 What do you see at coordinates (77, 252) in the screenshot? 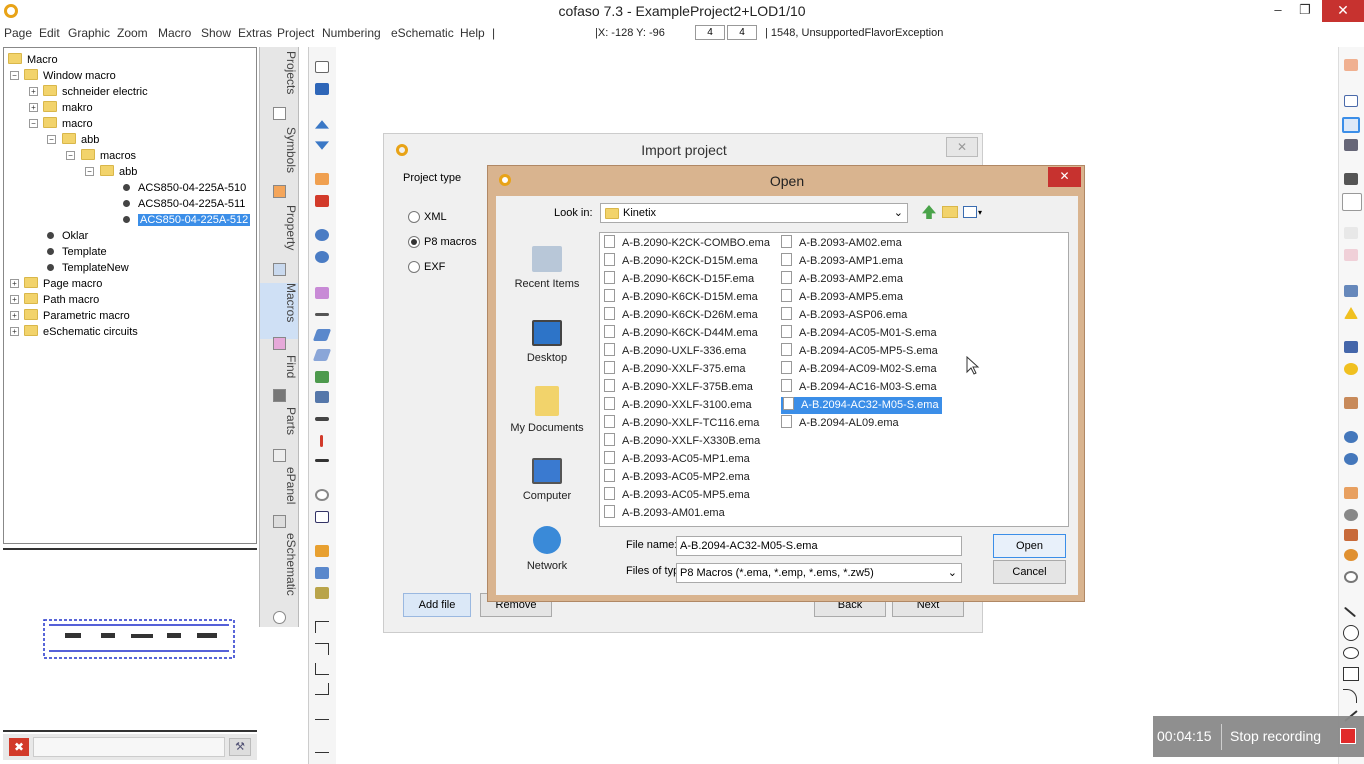
I see `tree-leaf: Template` at bounding box center [77, 252].